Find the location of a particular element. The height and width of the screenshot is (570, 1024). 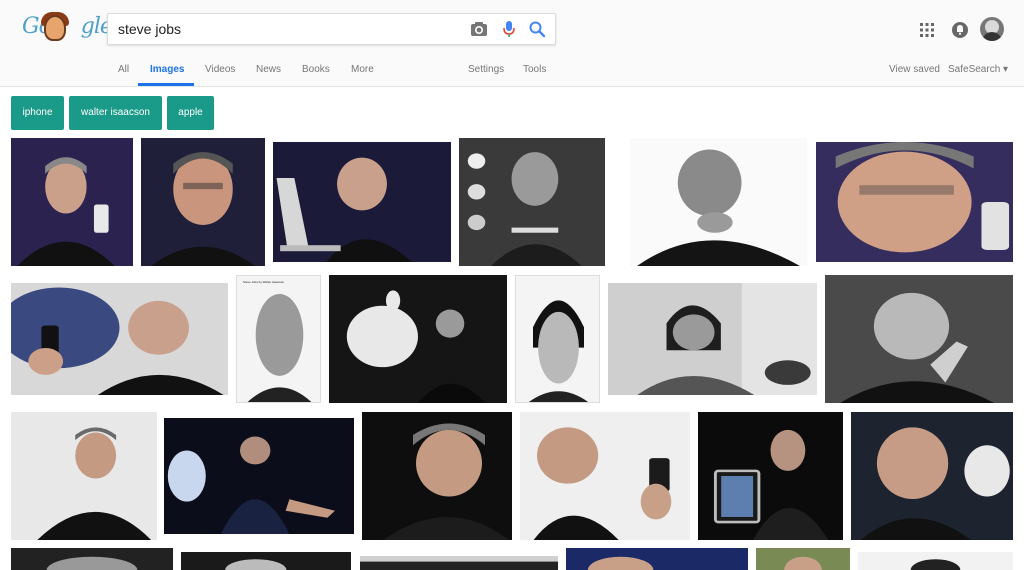

chip-iphone: iphone is located at coordinates (37, 113).